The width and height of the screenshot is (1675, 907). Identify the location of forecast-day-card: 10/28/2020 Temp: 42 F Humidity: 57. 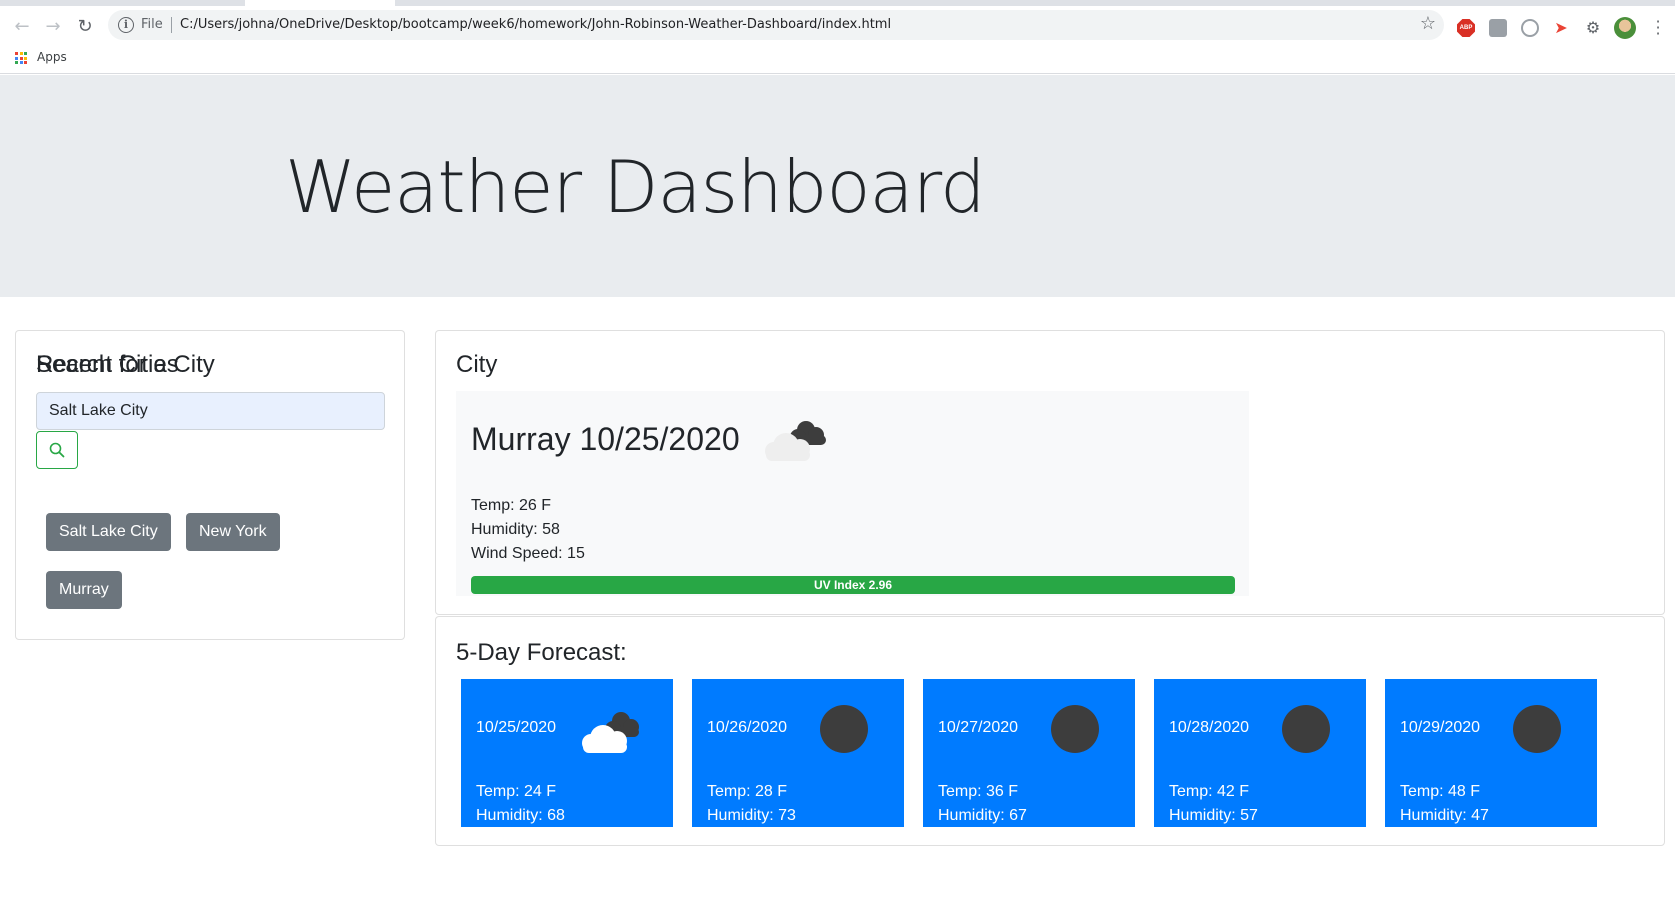
(1260, 753).